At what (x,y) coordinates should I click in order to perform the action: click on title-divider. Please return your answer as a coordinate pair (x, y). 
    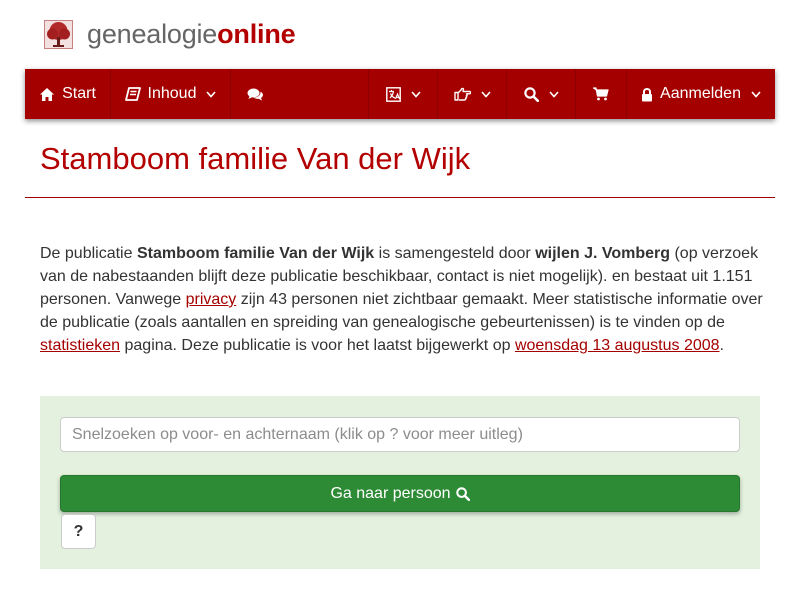
    Looking at the image, I should click on (400, 197).